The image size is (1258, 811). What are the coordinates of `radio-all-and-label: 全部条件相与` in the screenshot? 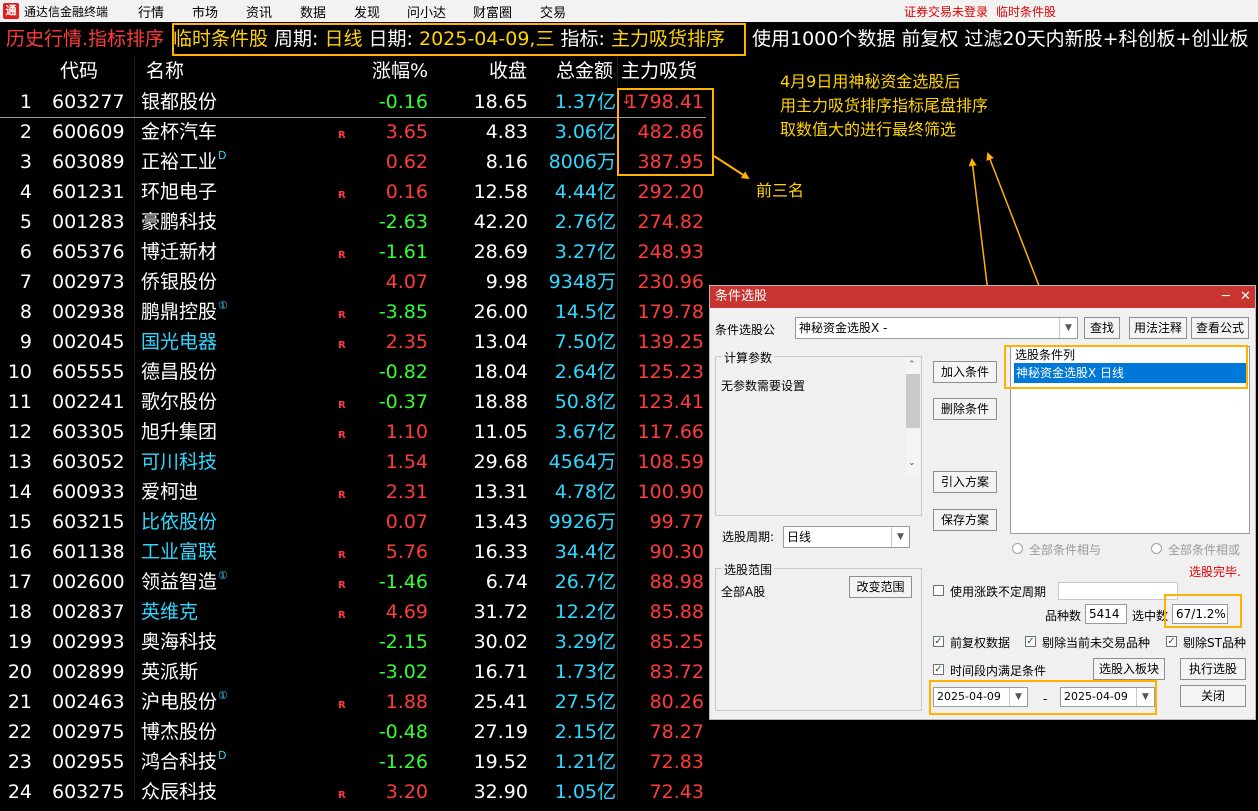 It's located at (1065, 550).